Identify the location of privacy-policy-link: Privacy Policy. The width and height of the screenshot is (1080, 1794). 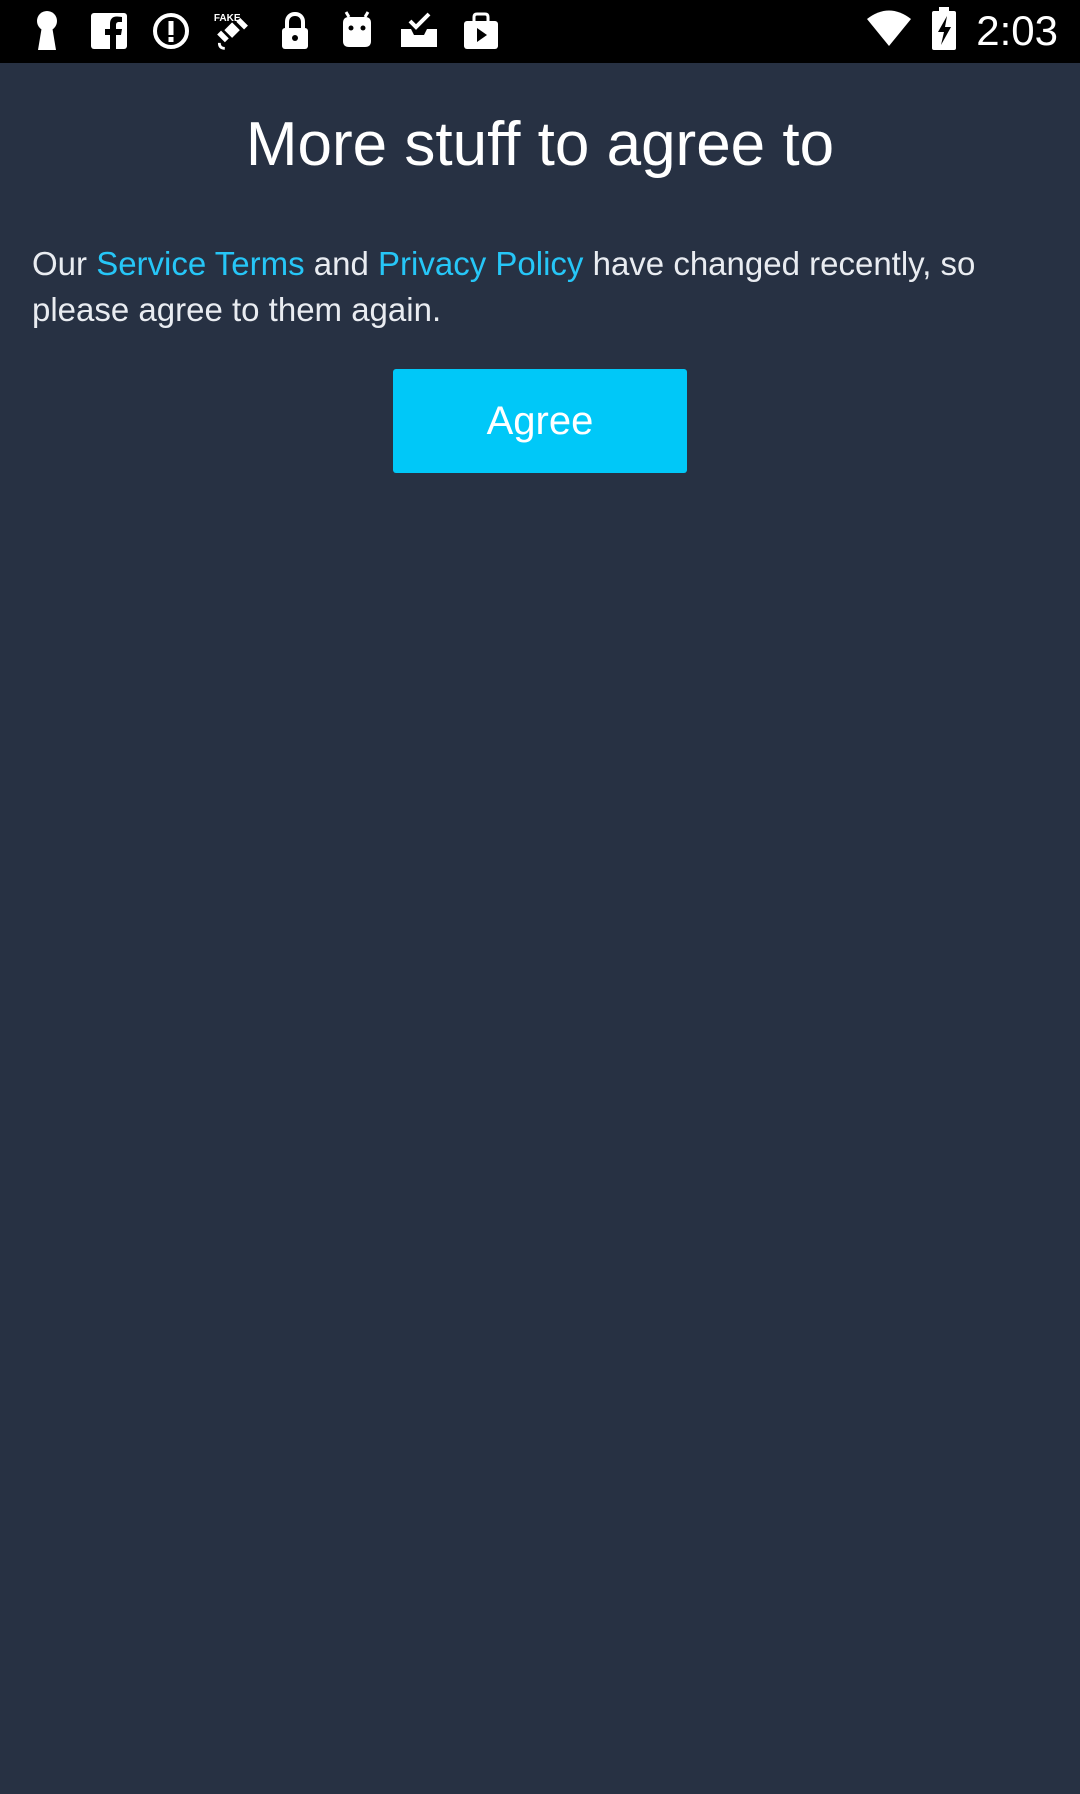
(480, 263).